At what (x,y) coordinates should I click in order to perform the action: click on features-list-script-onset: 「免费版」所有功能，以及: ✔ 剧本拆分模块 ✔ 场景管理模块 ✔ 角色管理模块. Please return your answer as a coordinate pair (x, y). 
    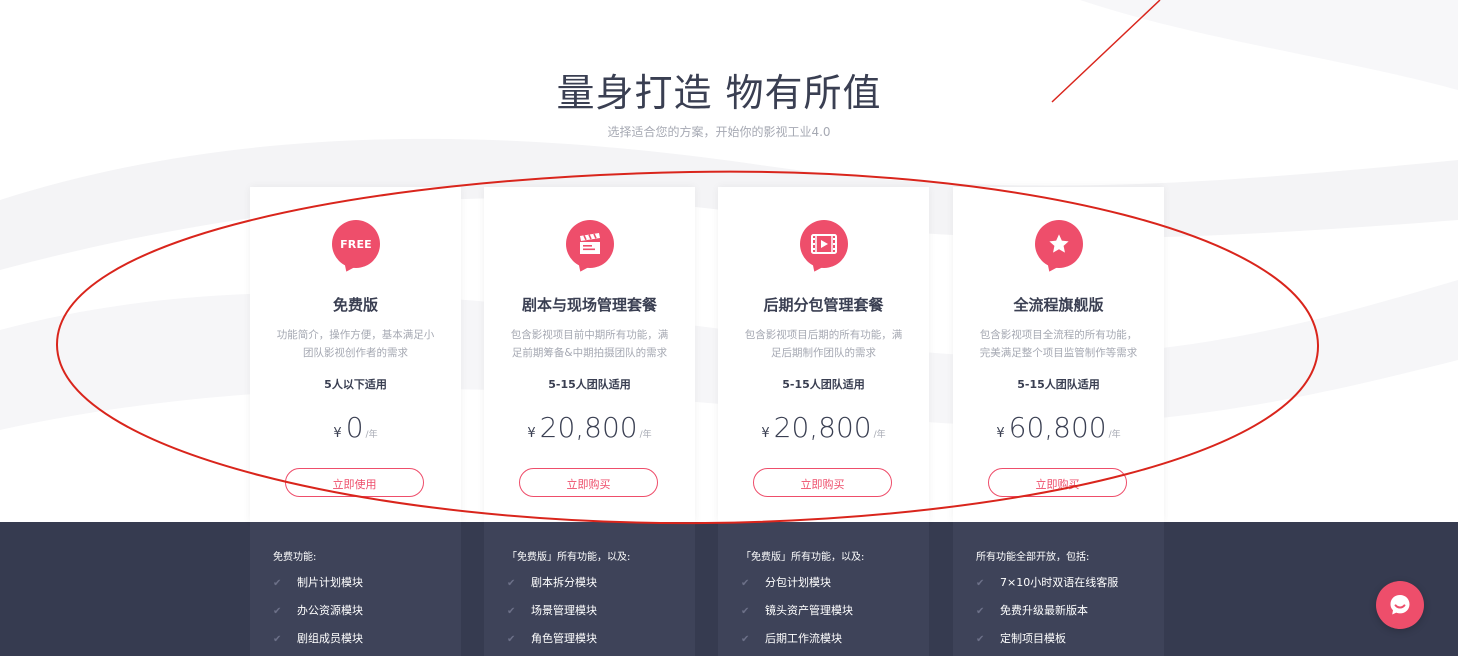
    Looking at the image, I should click on (589, 589).